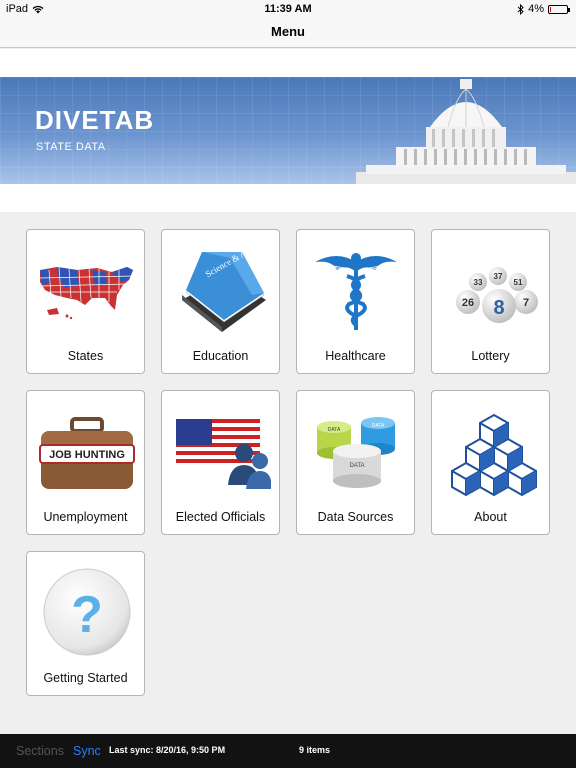 This screenshot has width=576, height=768. Describe the element at coordinates (518, 282) in the screenshot. I see `svg-text: 51` at that location.